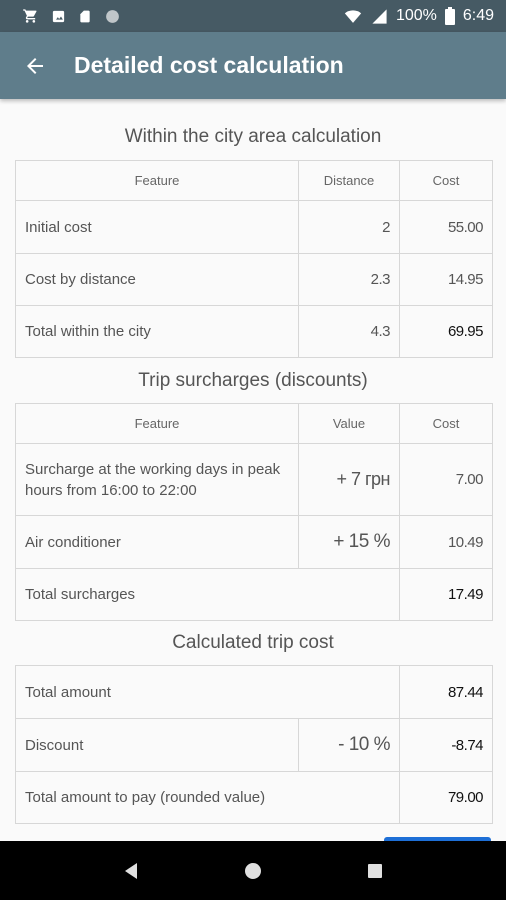 The height and width of the screenshot is (900, 506). I want to click on notification-icons, so click(71, 16).